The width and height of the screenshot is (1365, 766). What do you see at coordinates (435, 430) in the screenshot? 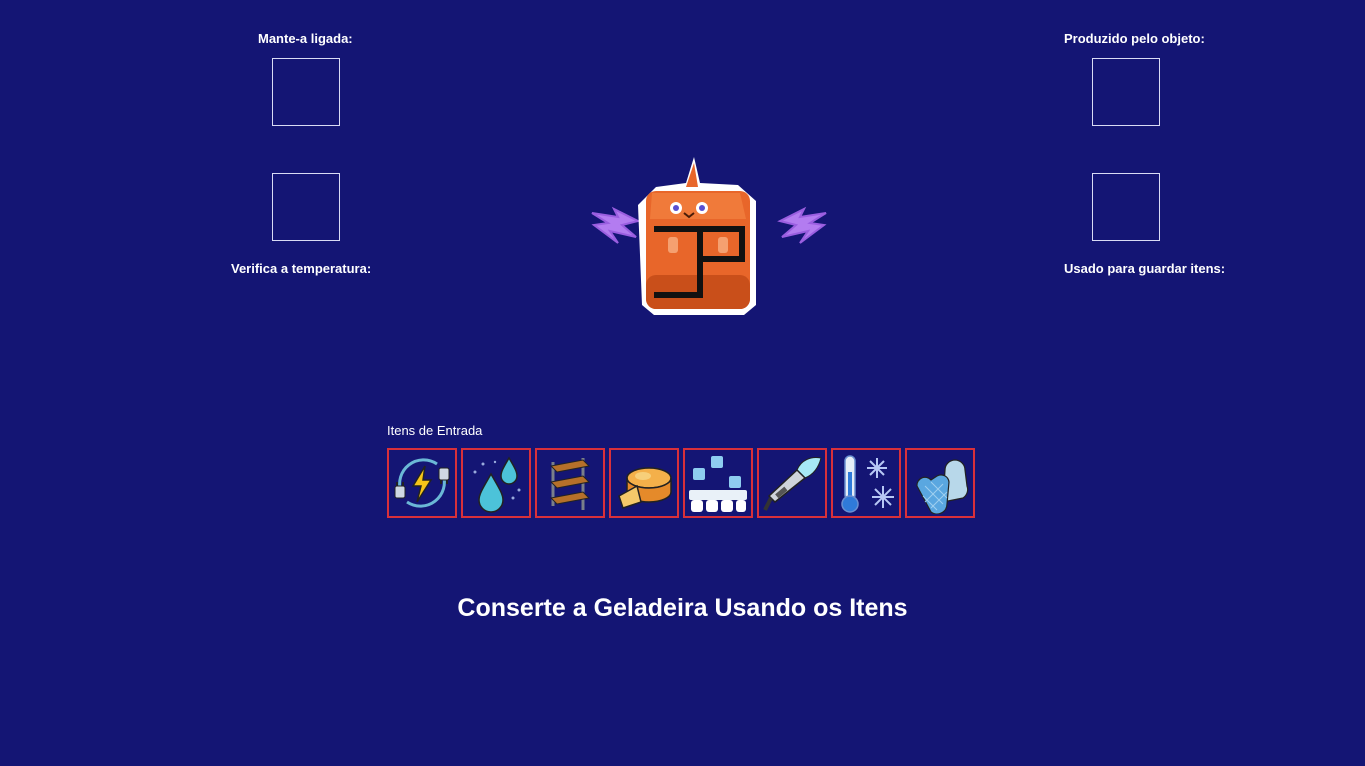
I see `inventory-title: Itens de Entrada` at bounding box center [435, 430].